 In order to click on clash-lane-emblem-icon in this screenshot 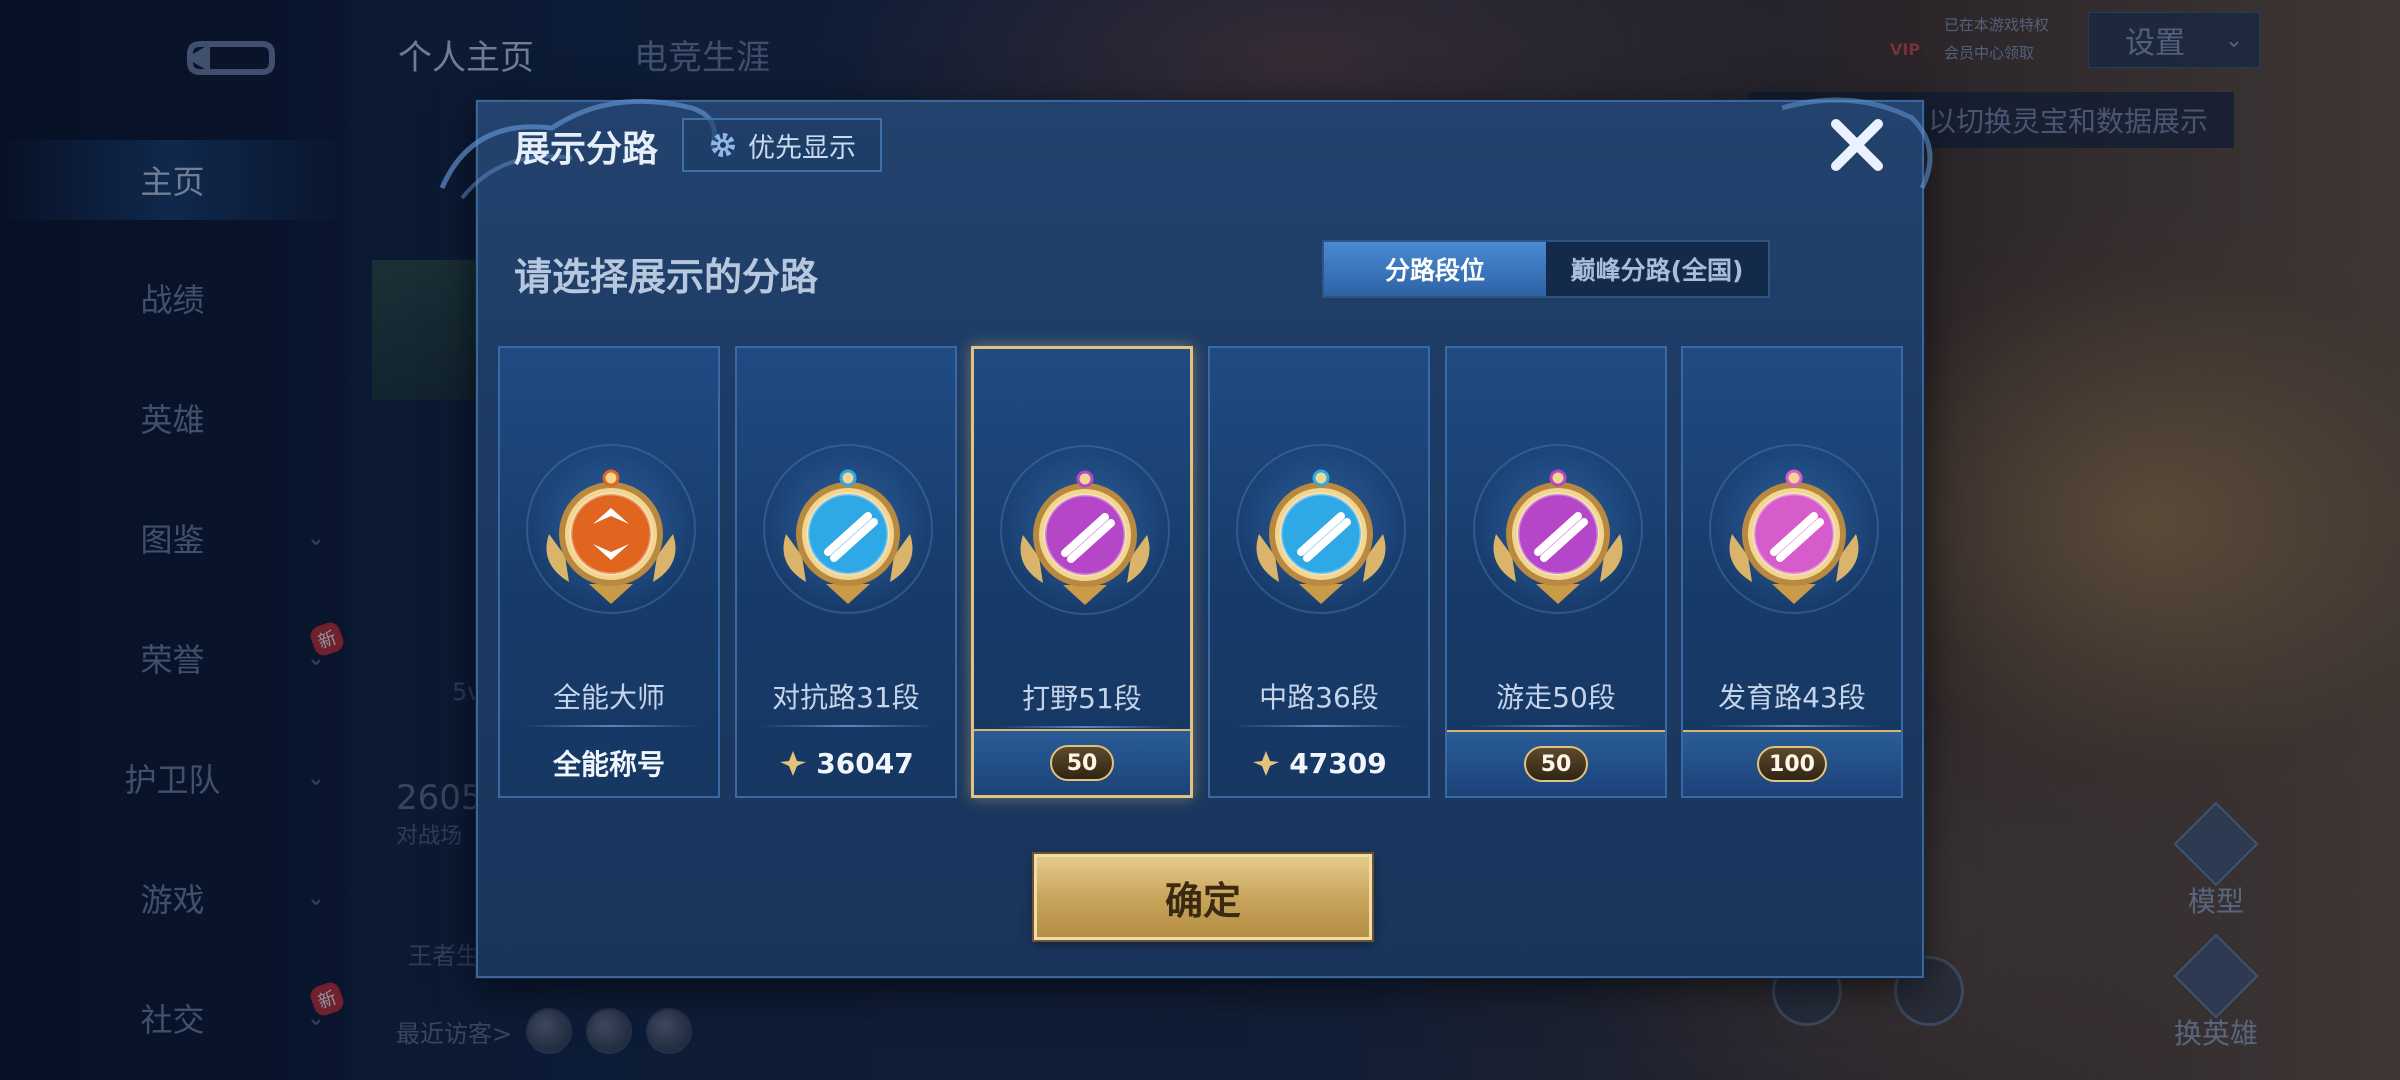, I will do `click(848, 536)`.